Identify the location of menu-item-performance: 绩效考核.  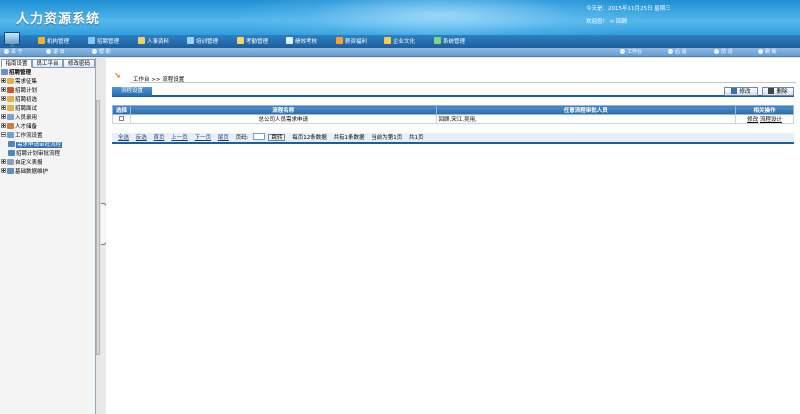
(301, 41).